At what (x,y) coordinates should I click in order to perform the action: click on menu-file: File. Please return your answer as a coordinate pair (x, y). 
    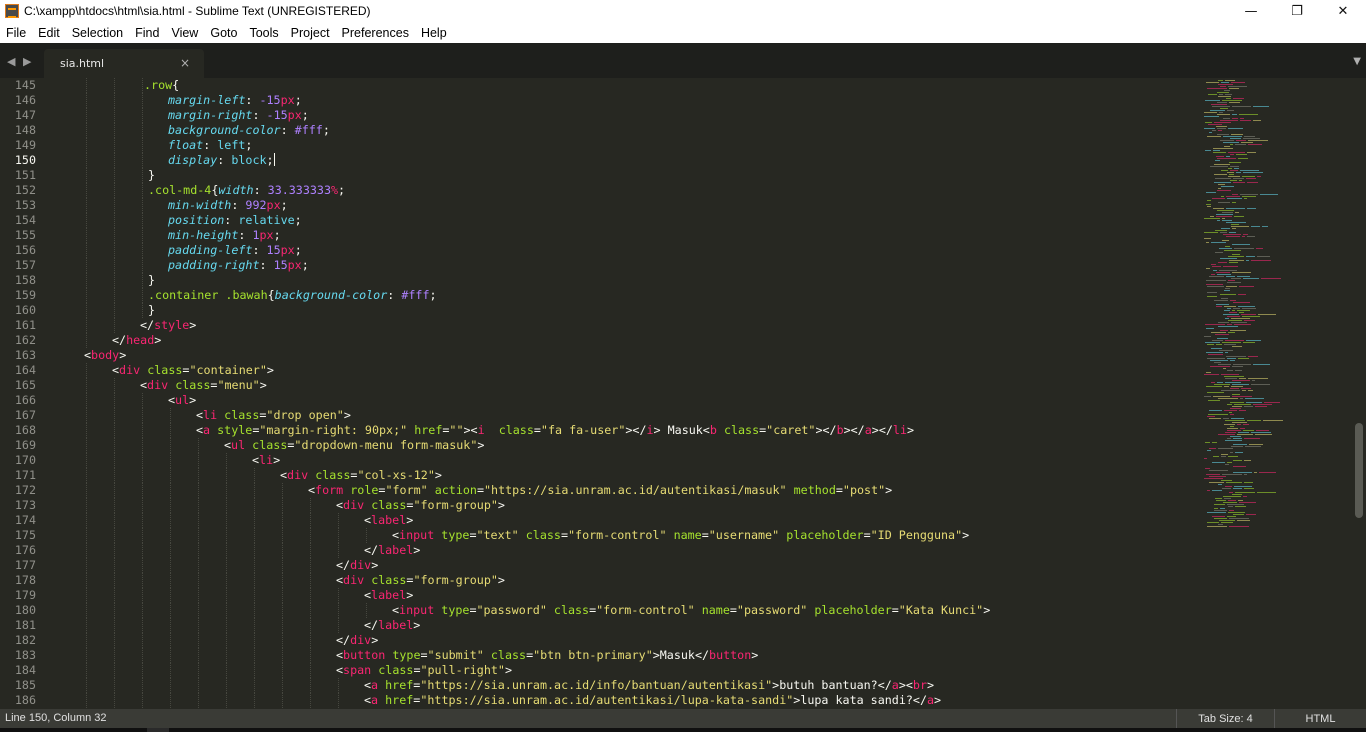
    Looking at the image, I should click on (16, 33).